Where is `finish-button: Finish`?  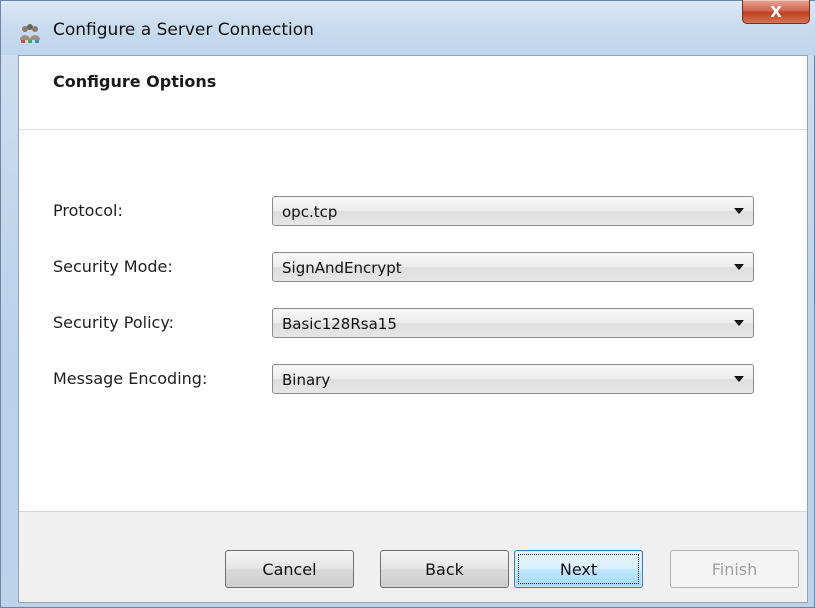
finish-button: Finish is located at coordinates (734, 569).